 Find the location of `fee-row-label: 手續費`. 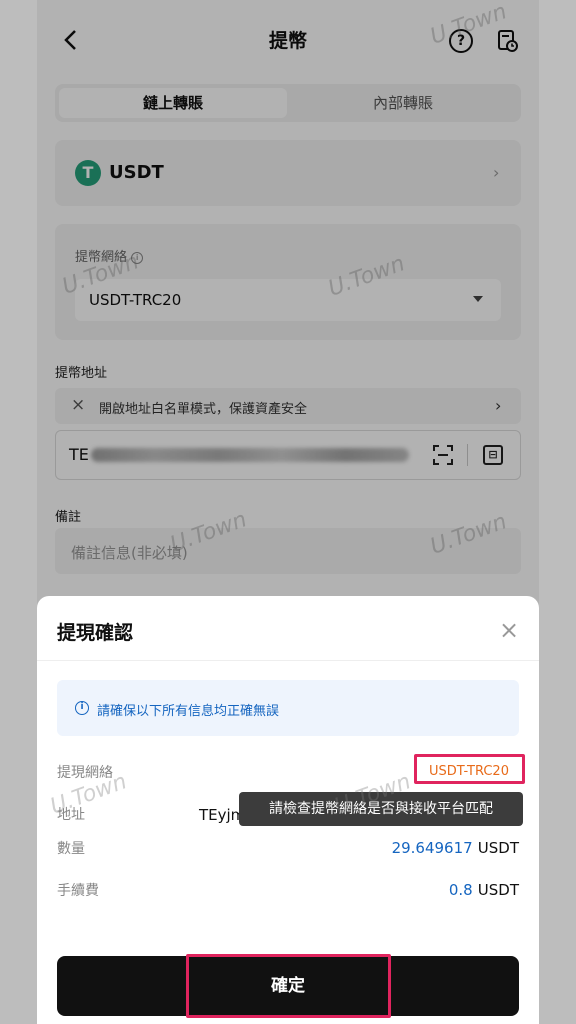

fee-row-label: 手續費 is located at coordinates (78, 891).